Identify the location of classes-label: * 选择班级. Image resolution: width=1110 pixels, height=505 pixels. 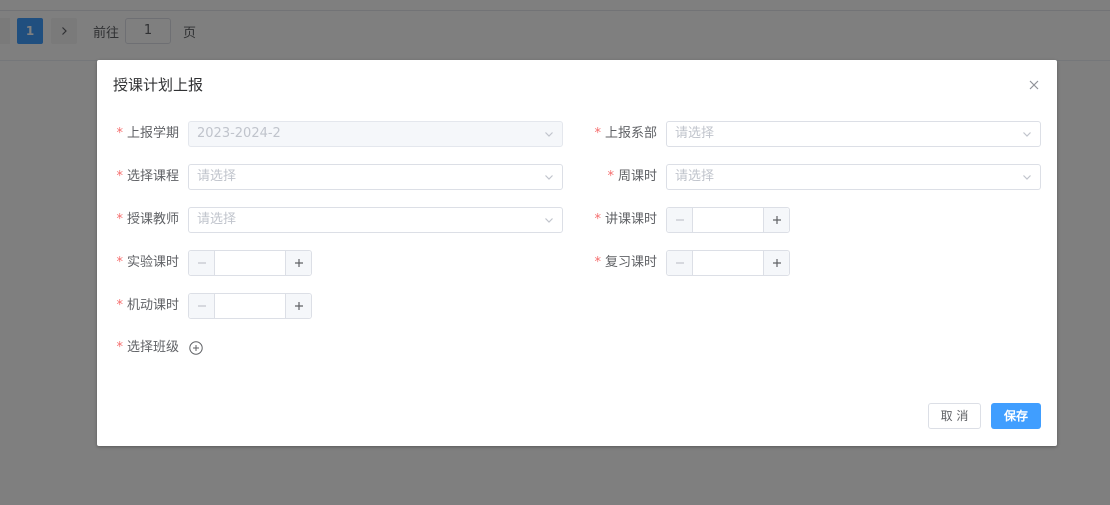
(145, 348).